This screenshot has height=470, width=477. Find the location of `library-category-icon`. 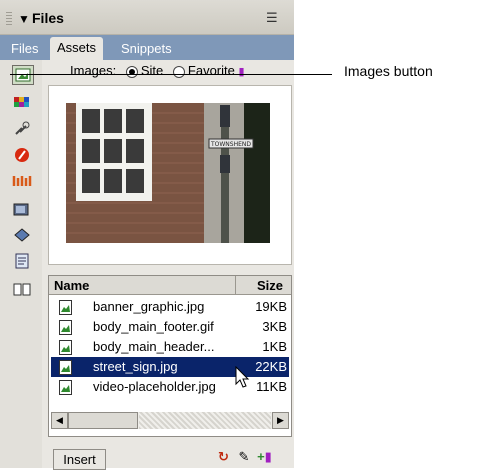

library-category-icon is located at coordinates (22, 289).